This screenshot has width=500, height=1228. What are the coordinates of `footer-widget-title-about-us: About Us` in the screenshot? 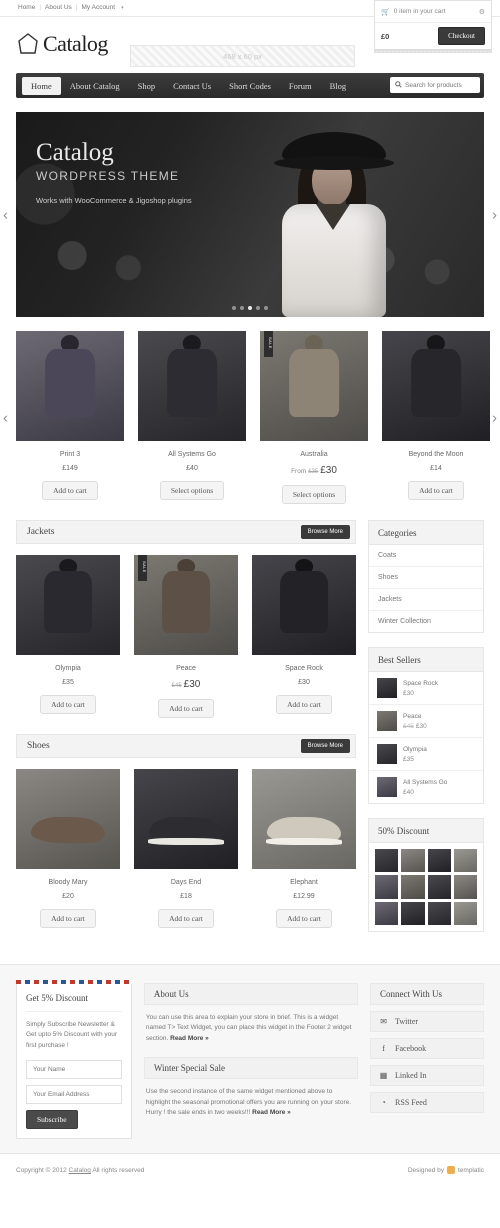 It's located at (251, 993).